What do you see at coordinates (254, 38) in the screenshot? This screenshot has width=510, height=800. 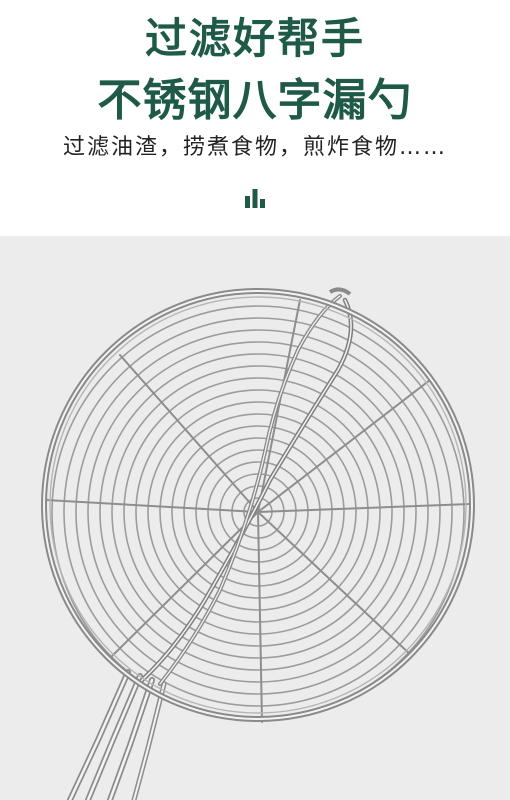 I see `headline-line1: 过滤好帮手` at bounding box center [254, 38].